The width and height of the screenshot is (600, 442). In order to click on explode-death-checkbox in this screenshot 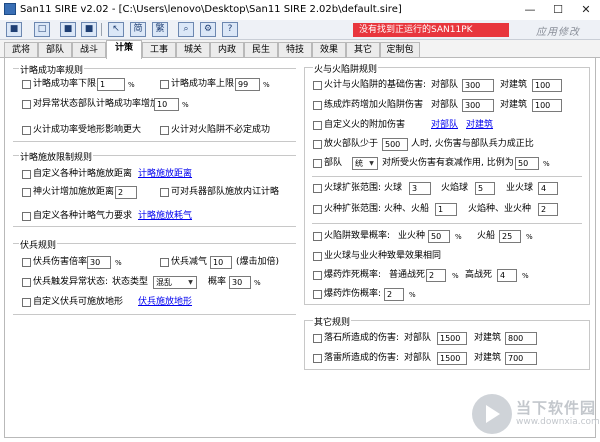, I will do `click(317, 275)`.